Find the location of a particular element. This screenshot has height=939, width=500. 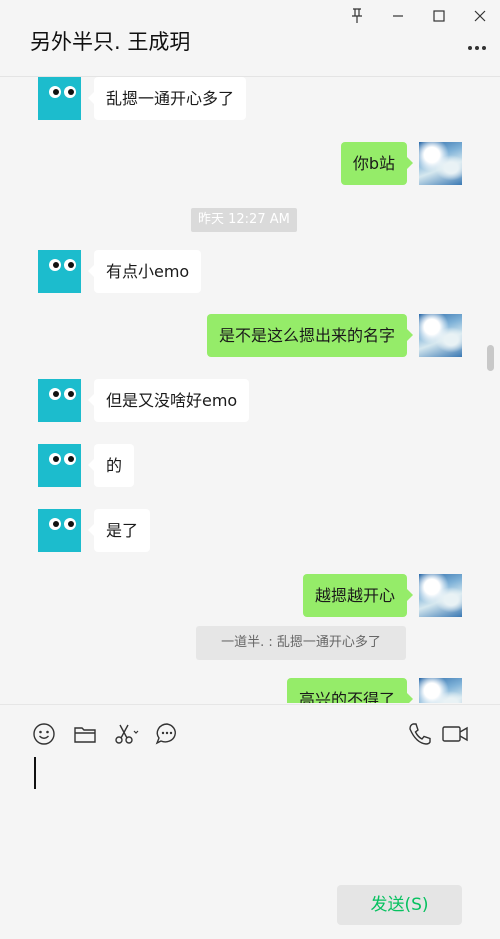

maximize-icon is located at coordinates (439, 16).